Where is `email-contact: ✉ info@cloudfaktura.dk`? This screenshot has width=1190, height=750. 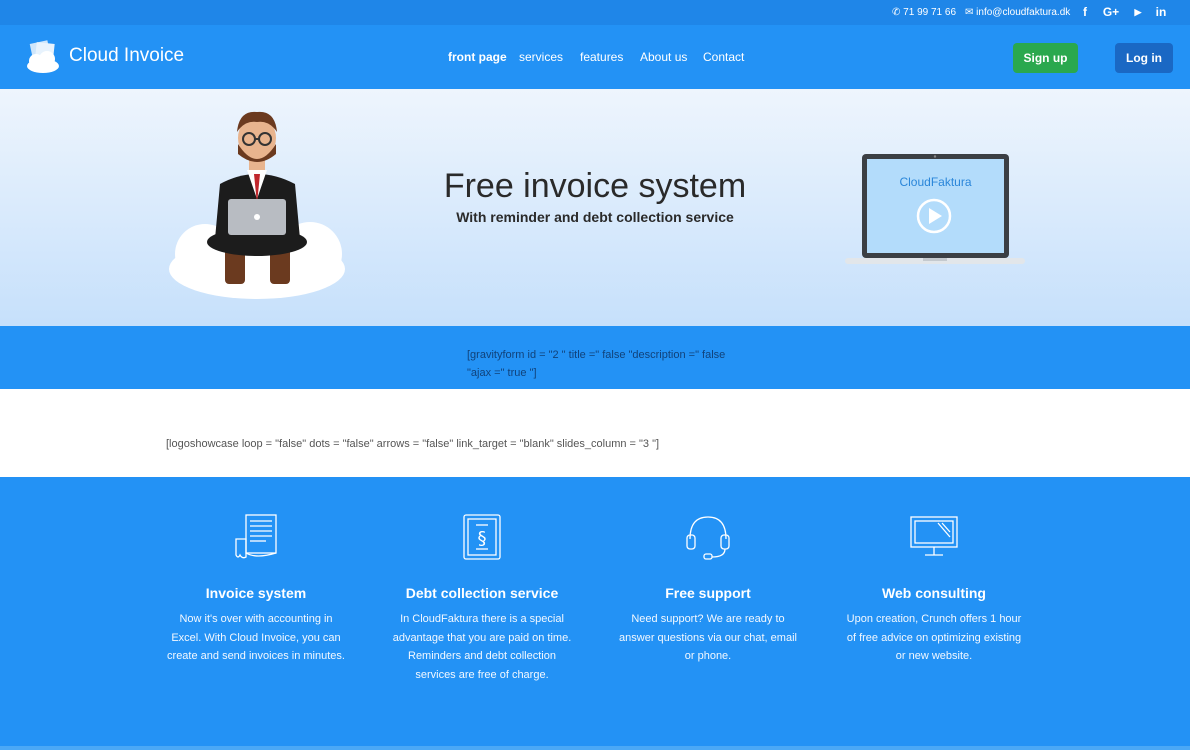 email-contact: ✉ info@cloudfaktura.dk is located at coordinates (1017, 12).